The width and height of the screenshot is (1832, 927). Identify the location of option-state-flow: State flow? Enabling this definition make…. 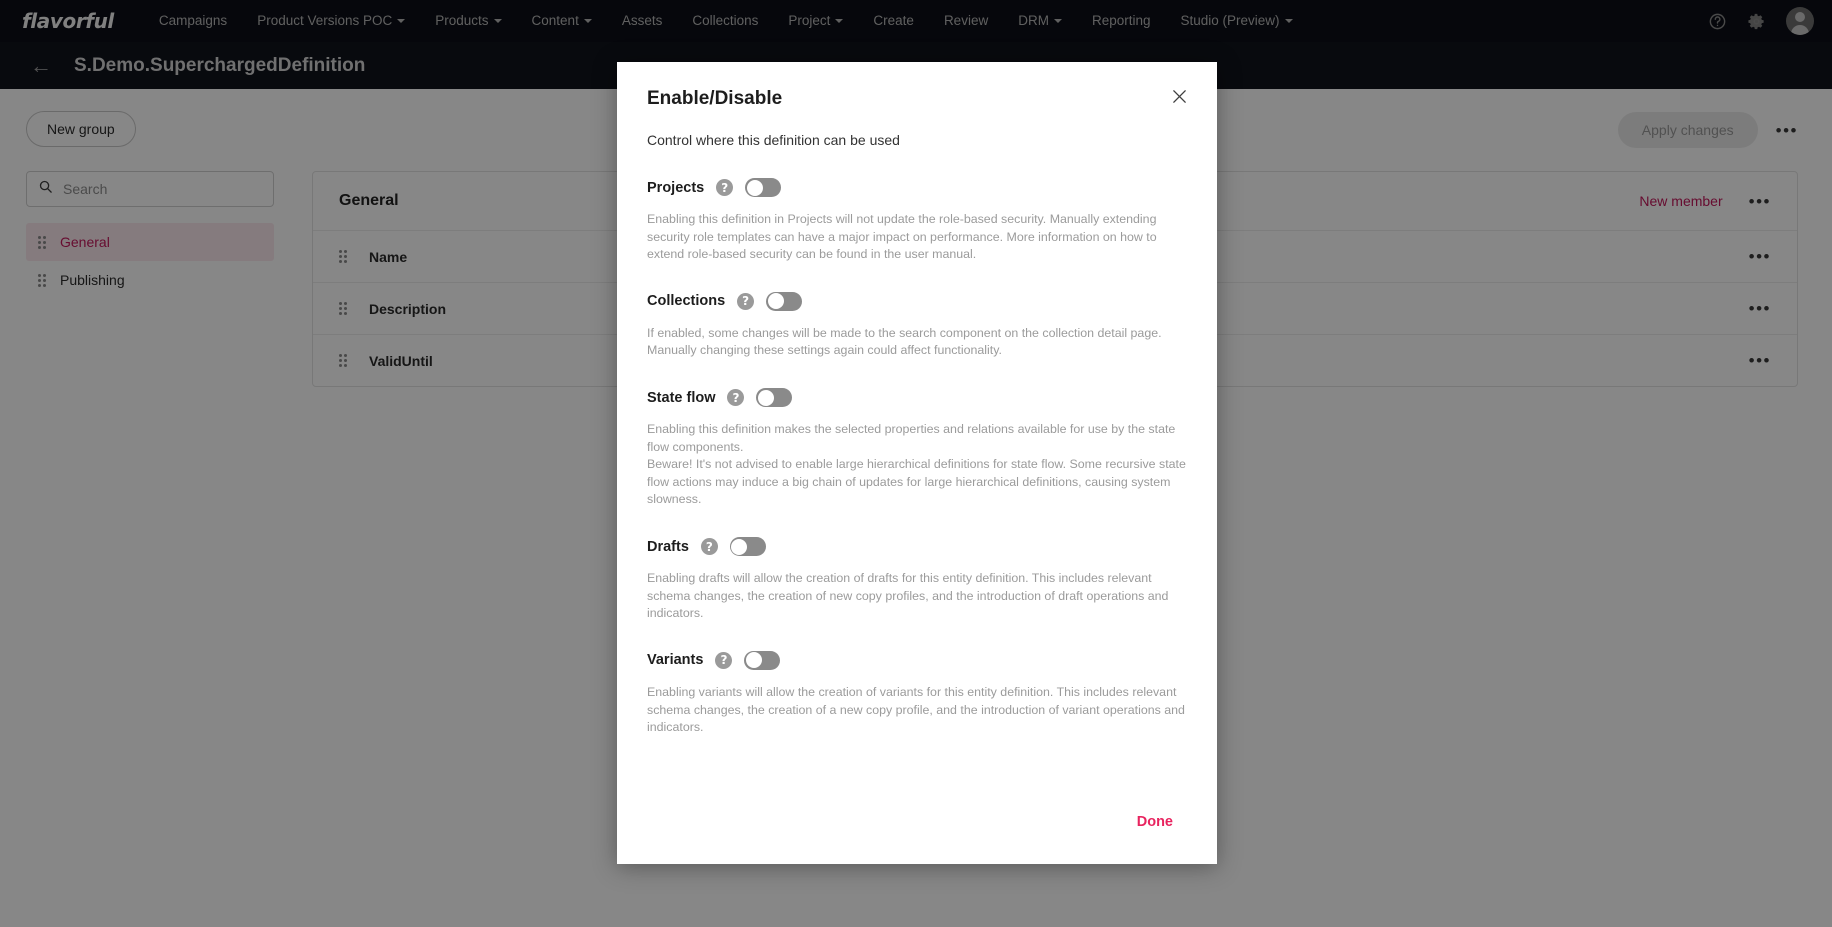
(917, 448).